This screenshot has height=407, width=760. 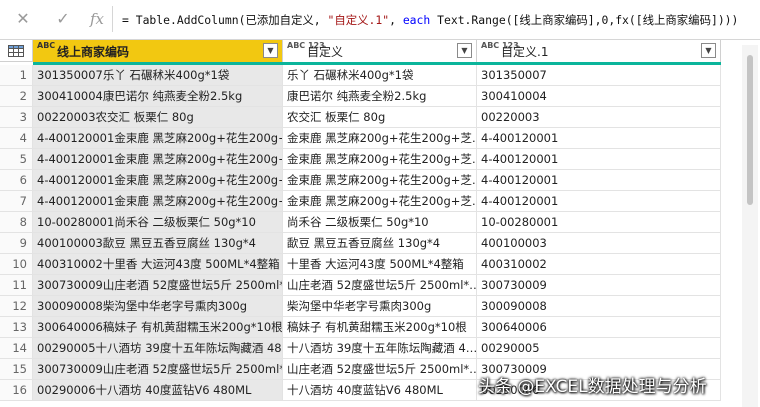 What do you see at coordinates (93, 52) in the screenshot?
I see `column-header-label: 线上商家编码` at bounding box center [93, 52].